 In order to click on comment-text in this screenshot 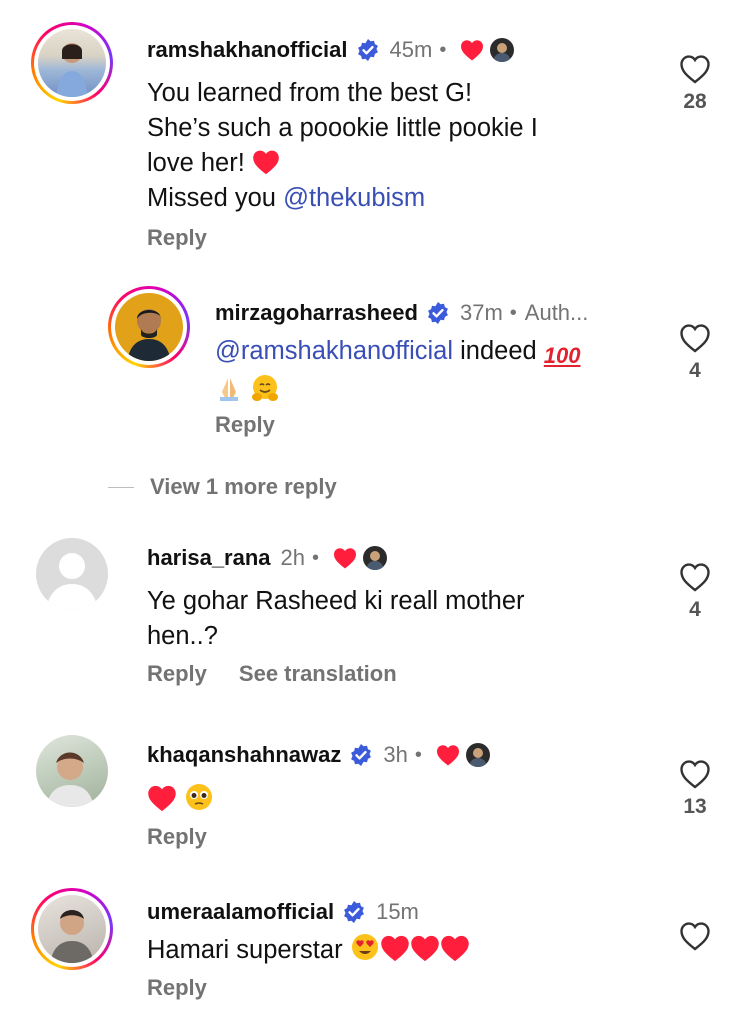, I will do `click(180, 800)`.